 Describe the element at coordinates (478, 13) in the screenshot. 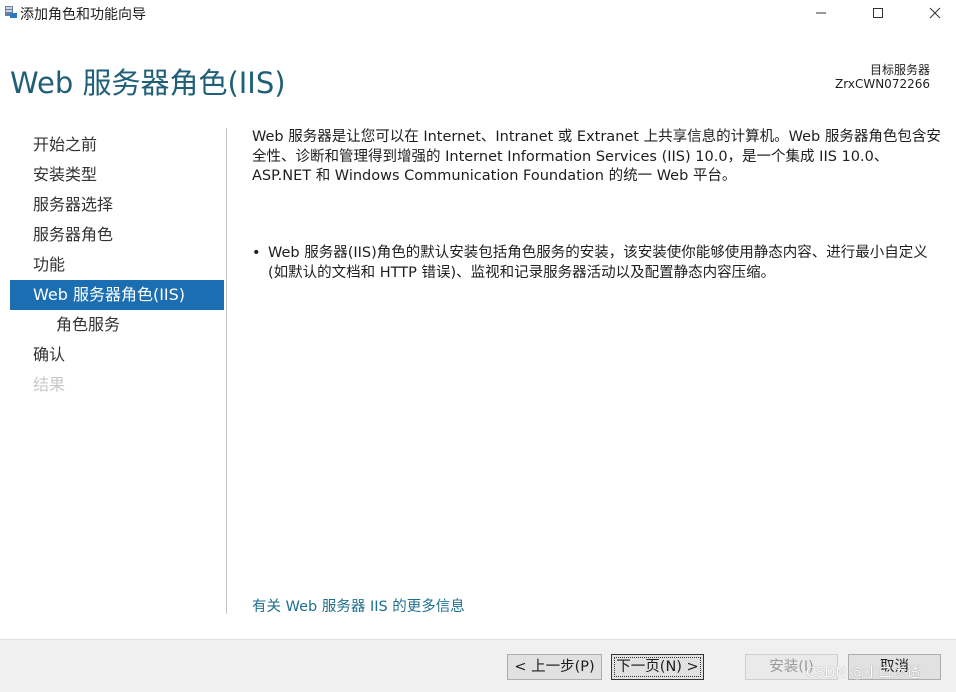

I see `title-bar: 添加角色和功能向导` at that location.